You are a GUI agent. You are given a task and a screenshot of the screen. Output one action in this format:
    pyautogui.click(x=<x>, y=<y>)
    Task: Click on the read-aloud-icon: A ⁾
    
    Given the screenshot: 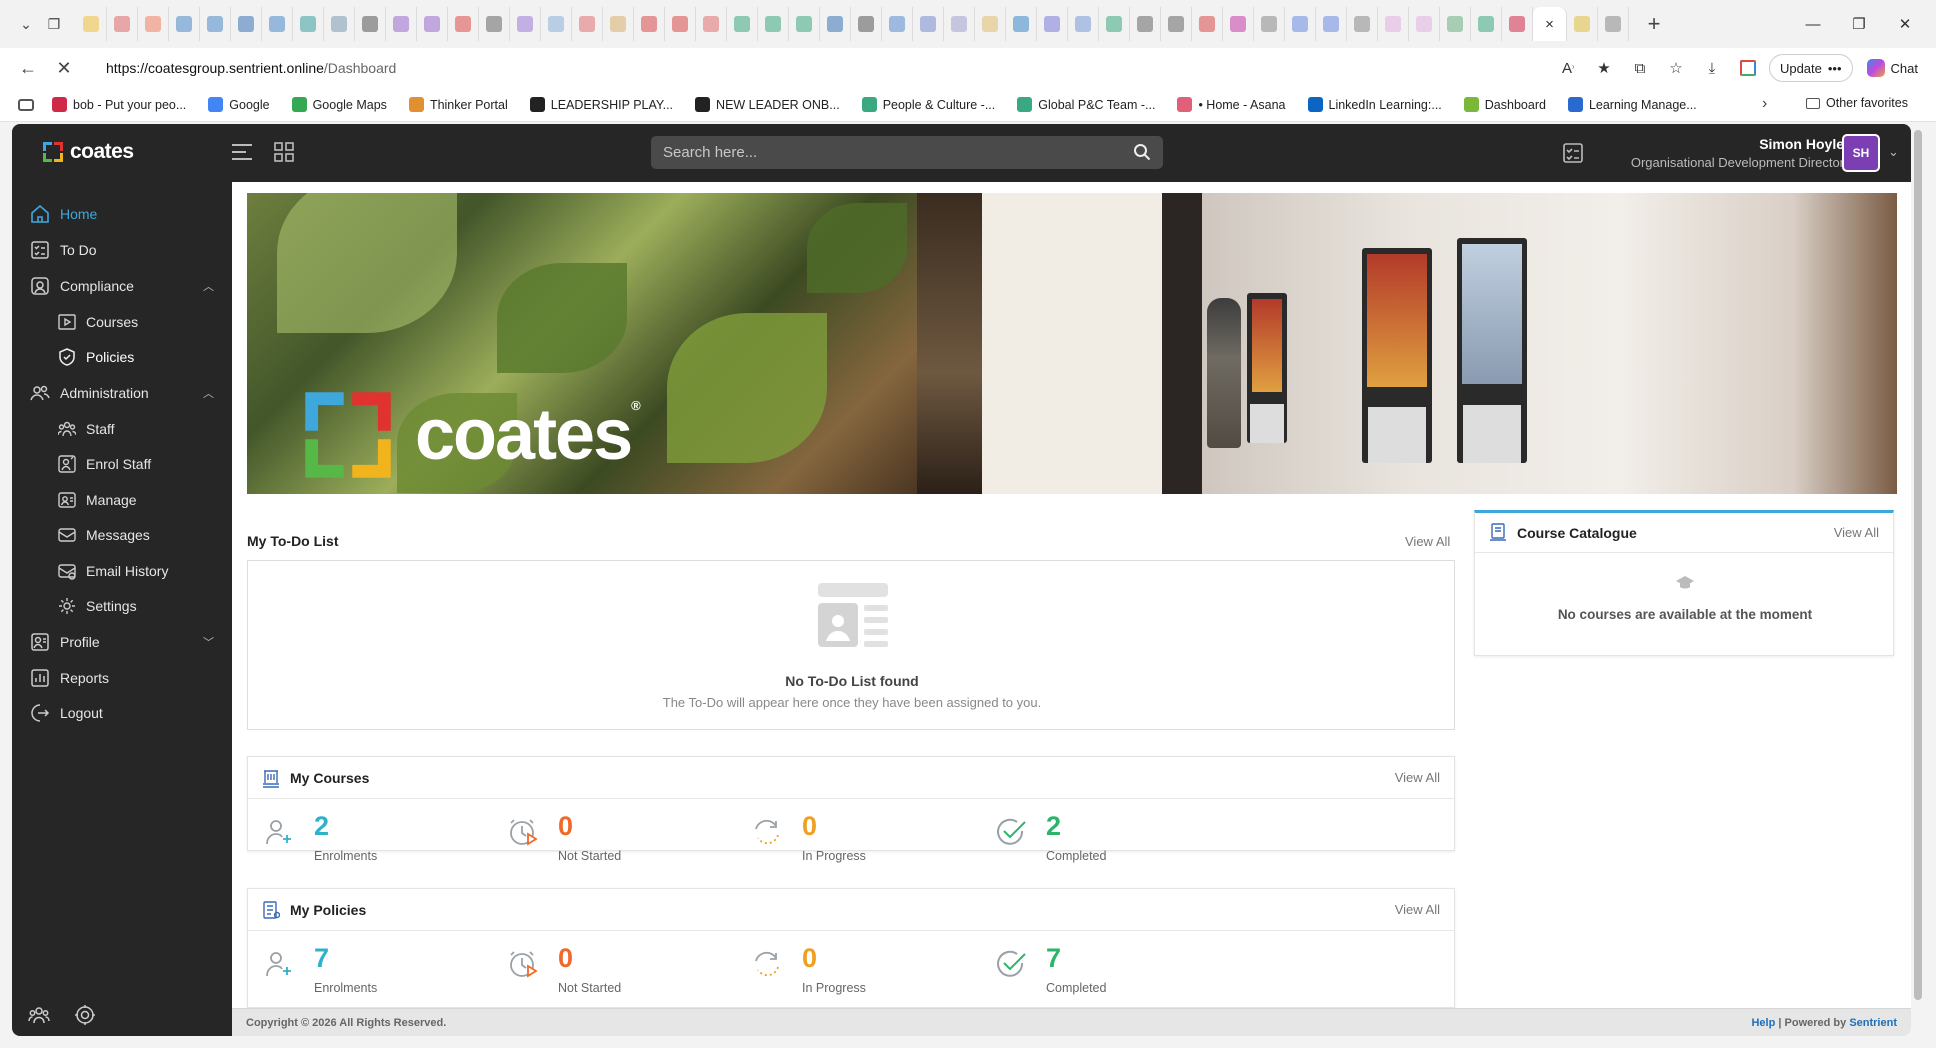 What is the action you would take?
    pyautogui.click(x=1568, y=68)
    